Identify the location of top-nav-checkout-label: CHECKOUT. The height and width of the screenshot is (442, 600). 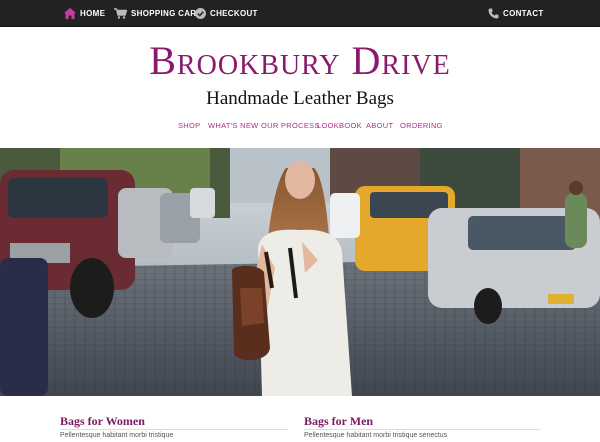
(234, 13).